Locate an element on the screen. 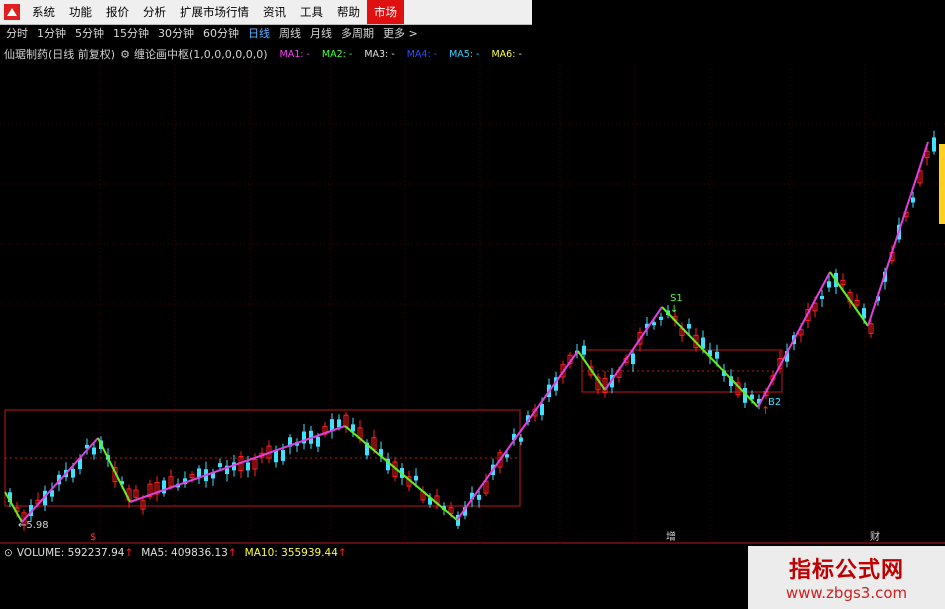  menu-item-extended-market: 扩展市场行情 is located at coordinates (214, 12).